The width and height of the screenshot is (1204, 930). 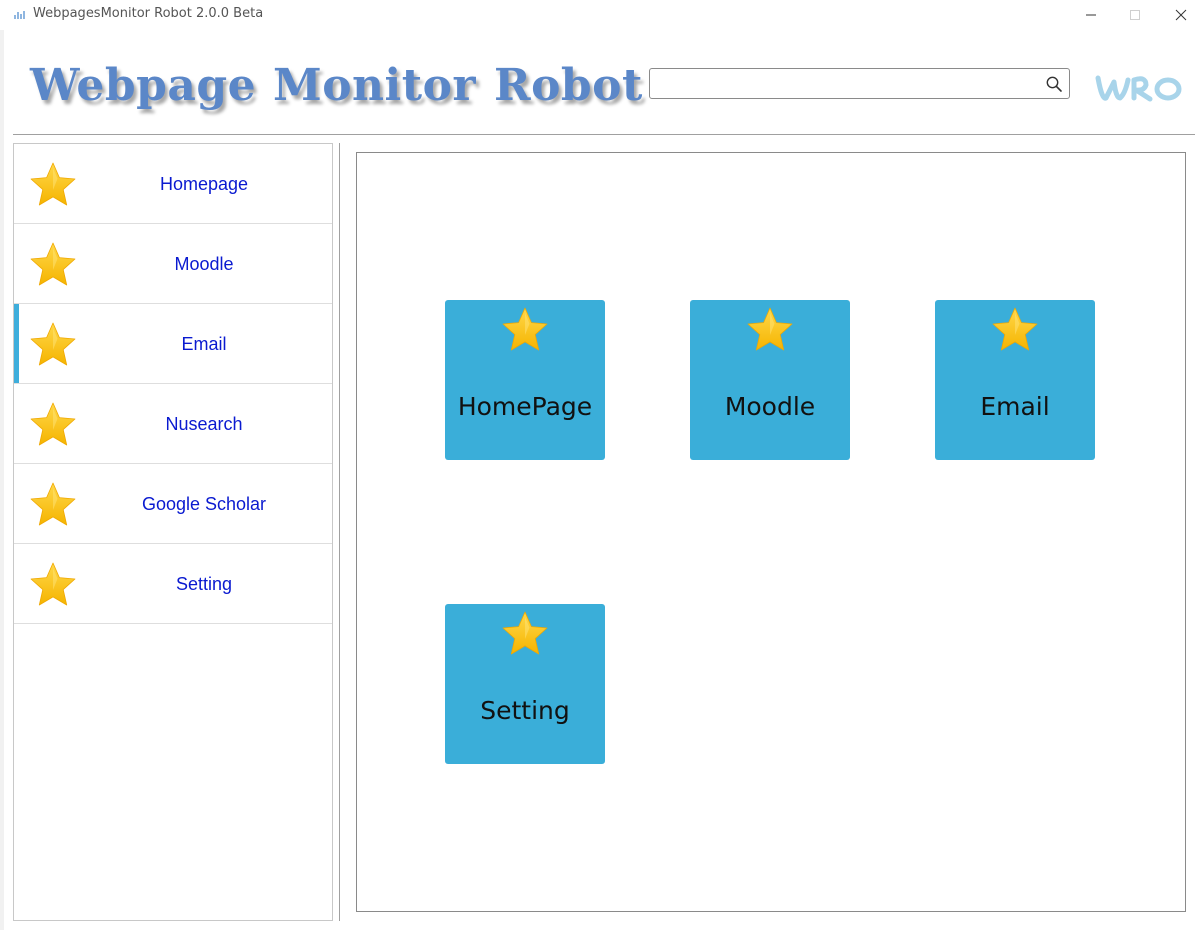 I want to click on sidebar-item-label: Google Scholar, so click(x=204, y=504).